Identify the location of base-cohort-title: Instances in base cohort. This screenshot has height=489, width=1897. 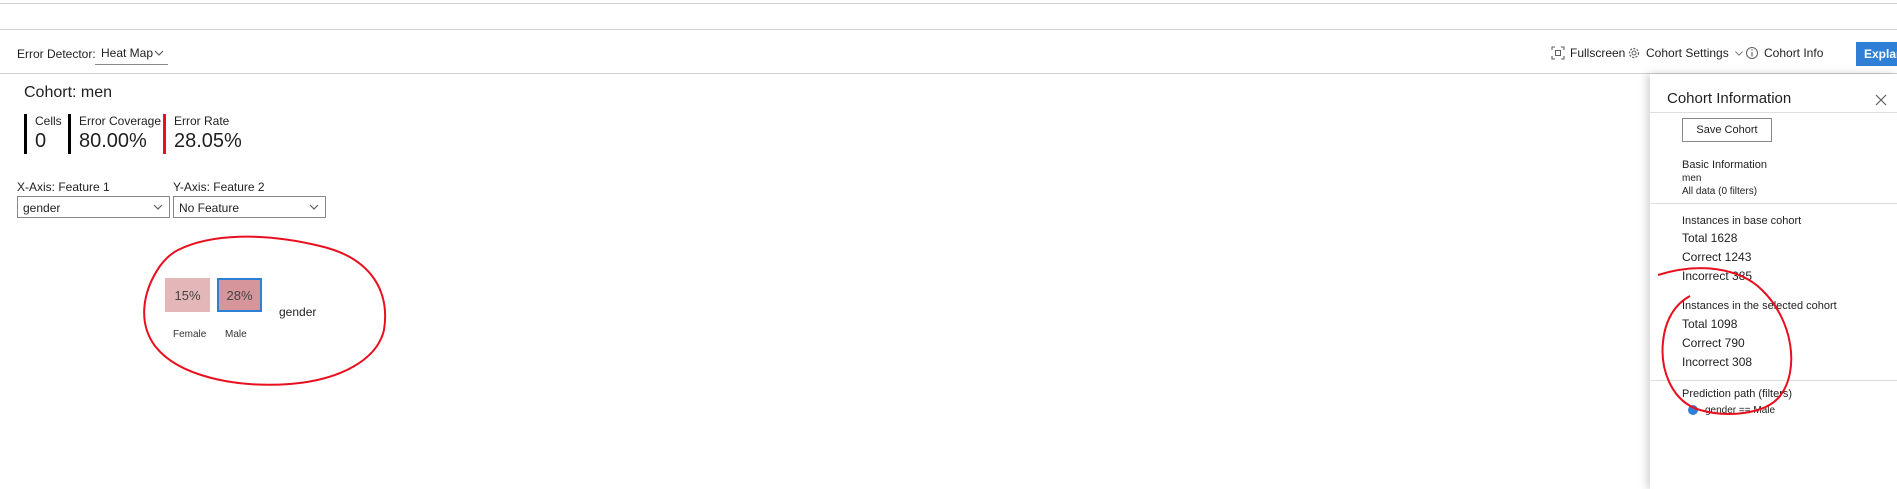
(1742, 221).